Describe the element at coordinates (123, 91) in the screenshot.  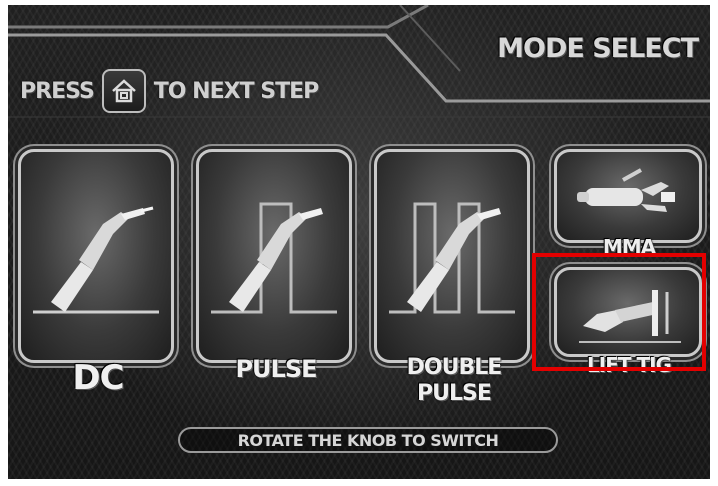
I see `home-icon` at that location.